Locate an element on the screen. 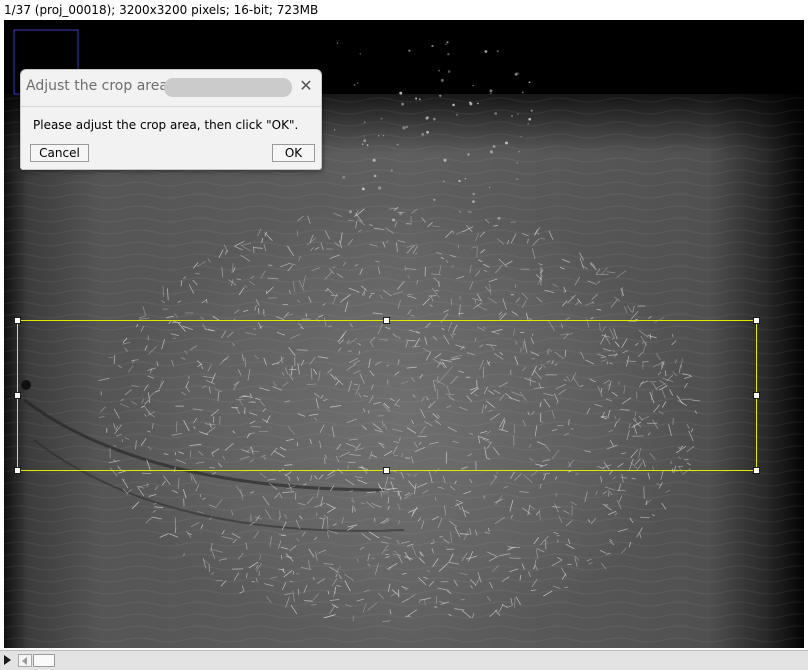  dialog-titlebar: Adjust the crop area ✕ is located at coordinates (171, 88).